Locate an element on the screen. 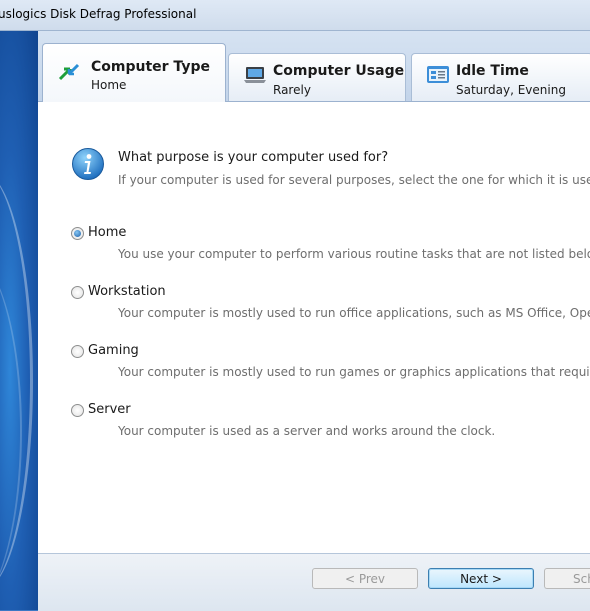 The image size is (590, 611). tab-strip: Computer Type Home Computer Usage Rarely is located at coordinates (314, 66).